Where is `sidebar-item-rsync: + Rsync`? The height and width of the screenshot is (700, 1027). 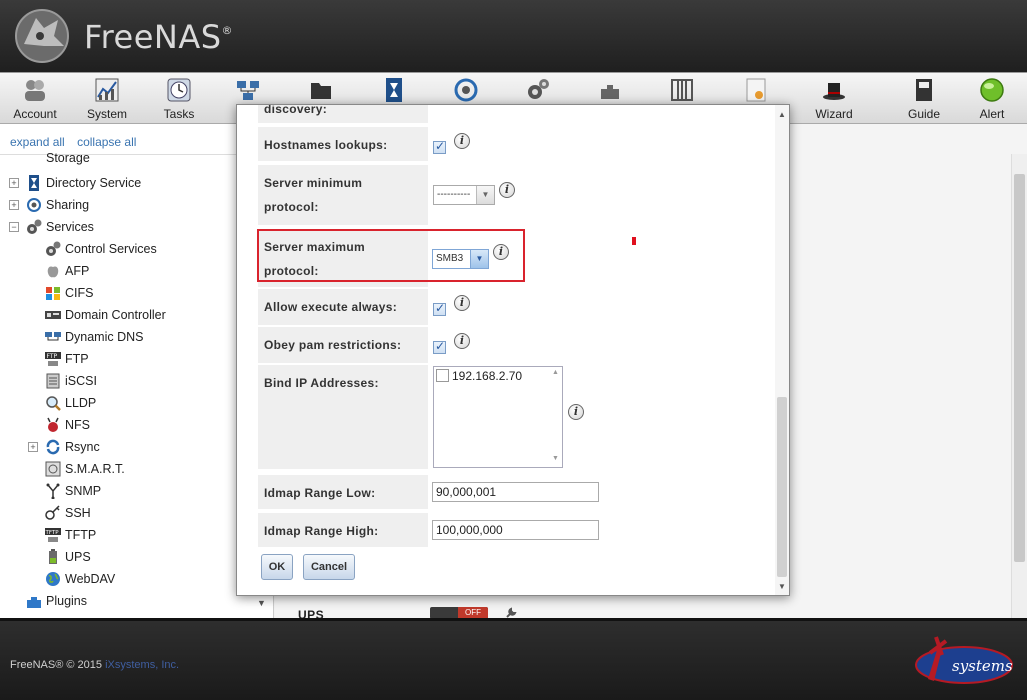
sidebar-item-rsync: + Rsync is located at coordinates (136, 447).